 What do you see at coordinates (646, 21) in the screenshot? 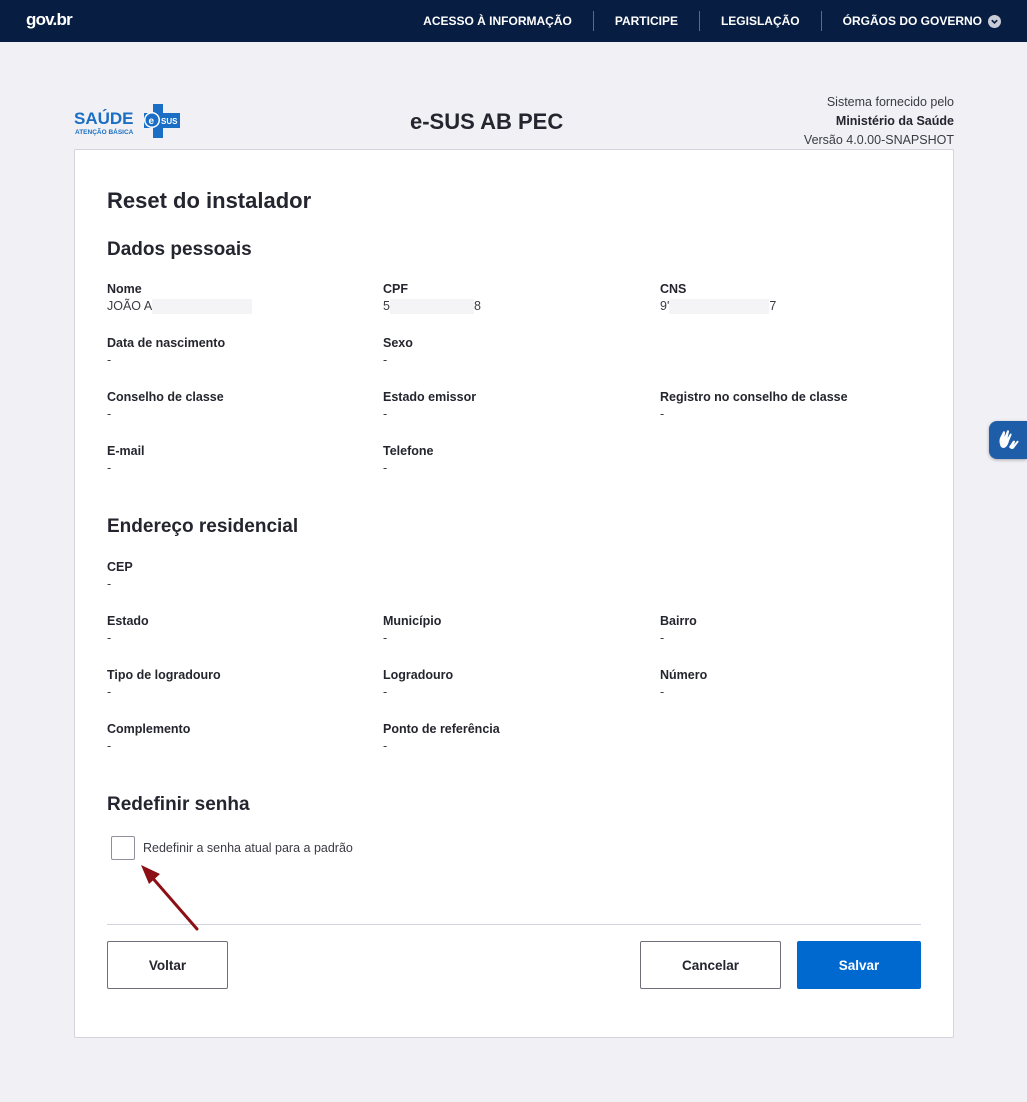
I see `nav-participe: PARTICIPE` at bounding box center [646, 21].